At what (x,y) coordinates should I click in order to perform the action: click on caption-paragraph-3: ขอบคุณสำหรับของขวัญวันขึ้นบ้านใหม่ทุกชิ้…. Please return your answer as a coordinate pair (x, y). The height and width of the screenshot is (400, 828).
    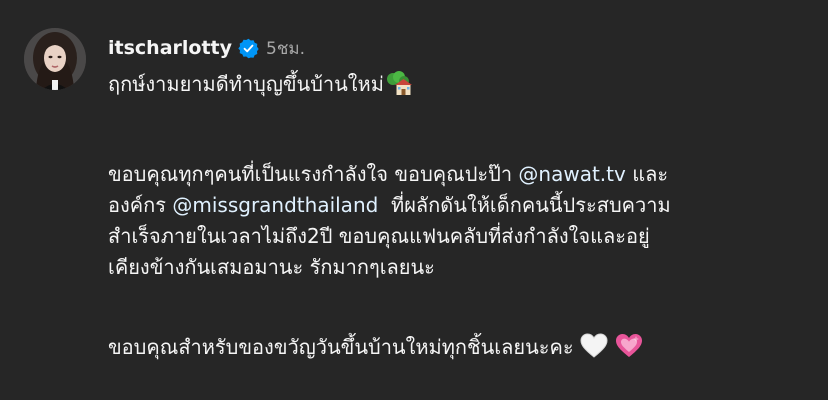
    Looking at the image, I should click on (458, 350).